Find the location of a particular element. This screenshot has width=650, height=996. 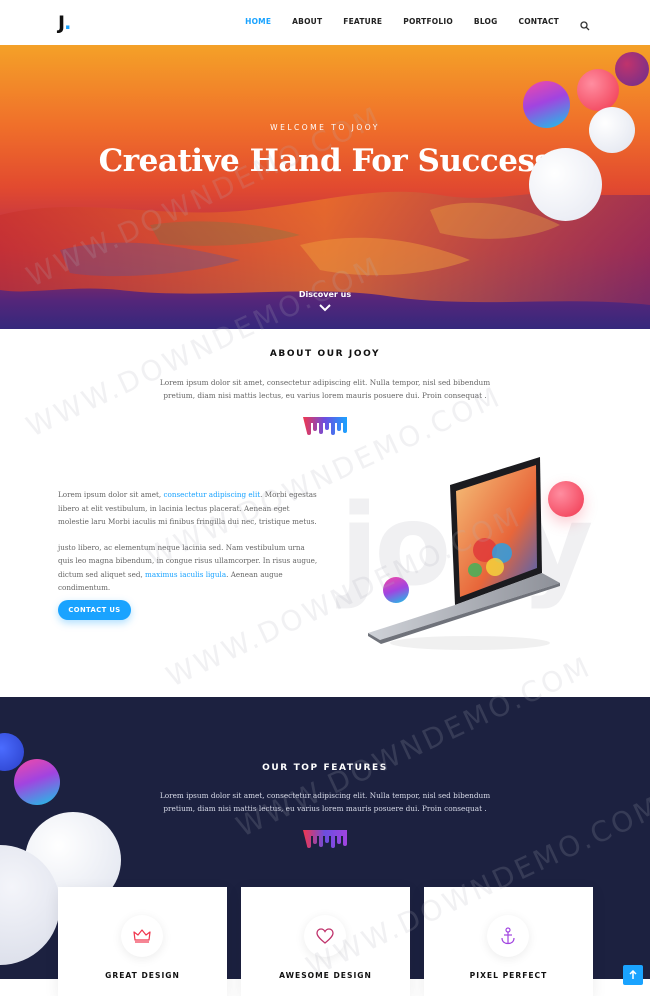

menu-home: HOME is located at coordinates (258, 21).